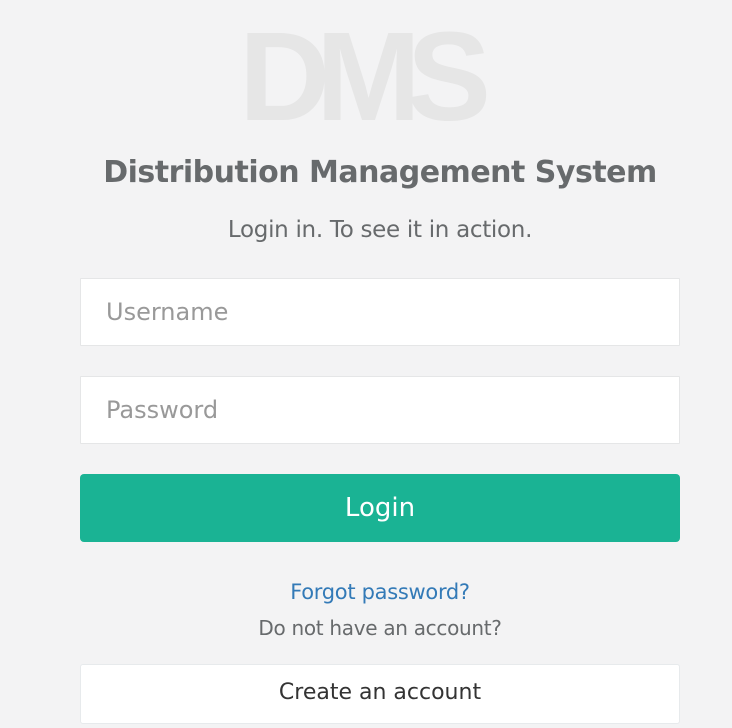 This screenshot has width=732, height=728. Describe the element at coordinates (380, 172) in the screenshot. I see `page-title: Distribution Management System` at that location.